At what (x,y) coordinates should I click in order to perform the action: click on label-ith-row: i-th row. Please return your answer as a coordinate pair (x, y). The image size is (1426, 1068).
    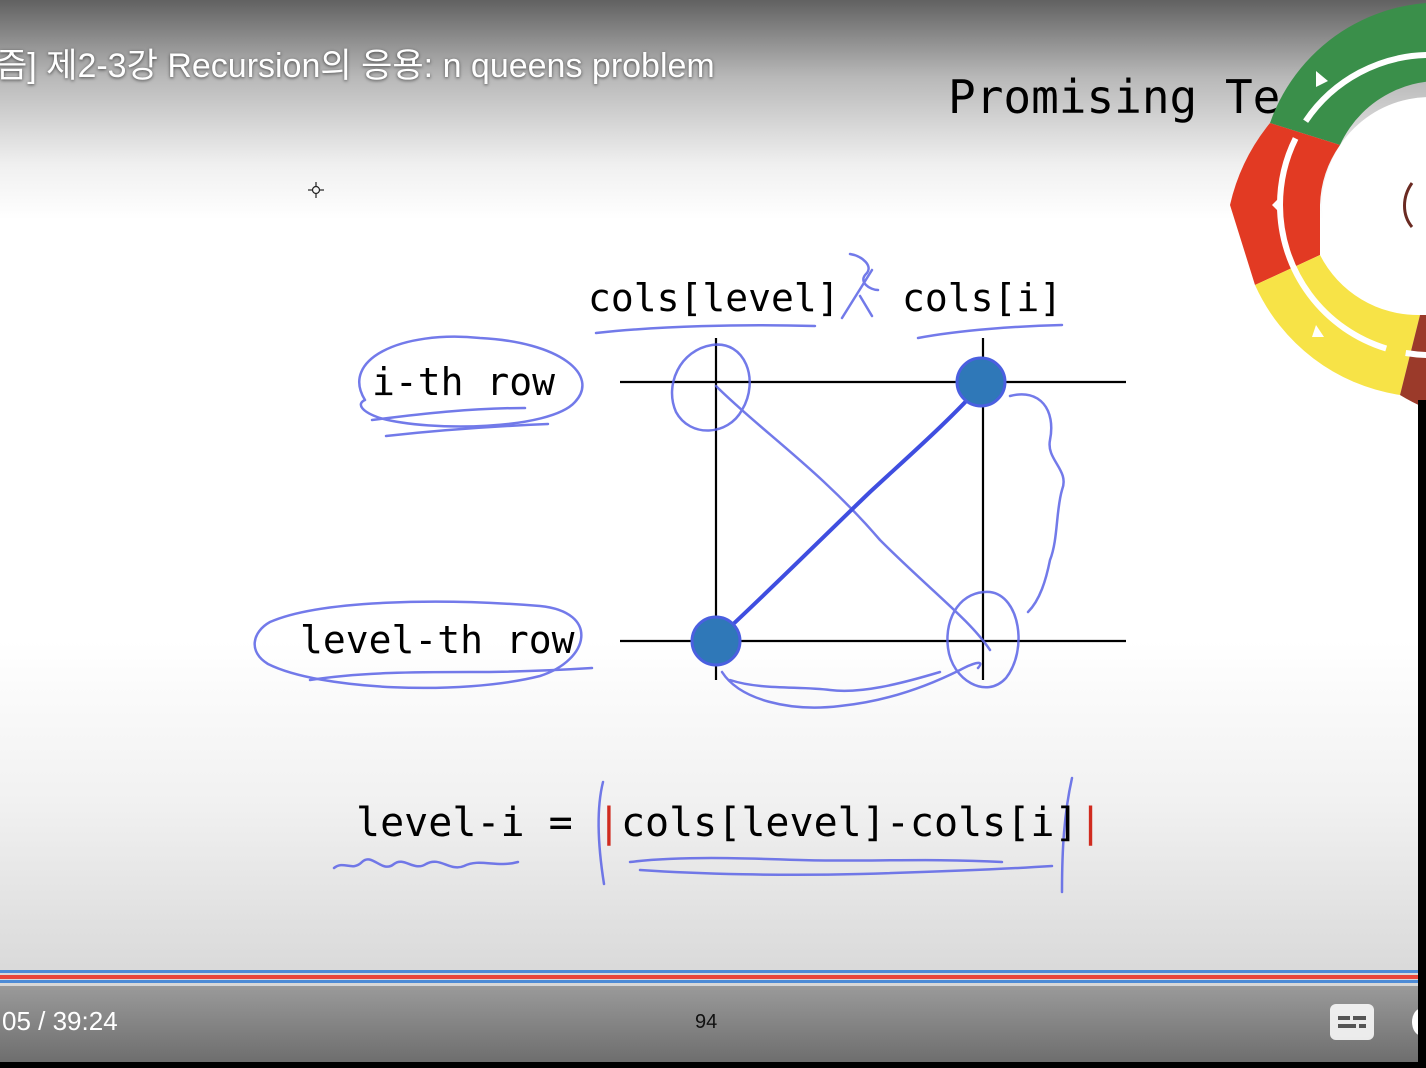
    Looking at the image, I should click on (464, 382).